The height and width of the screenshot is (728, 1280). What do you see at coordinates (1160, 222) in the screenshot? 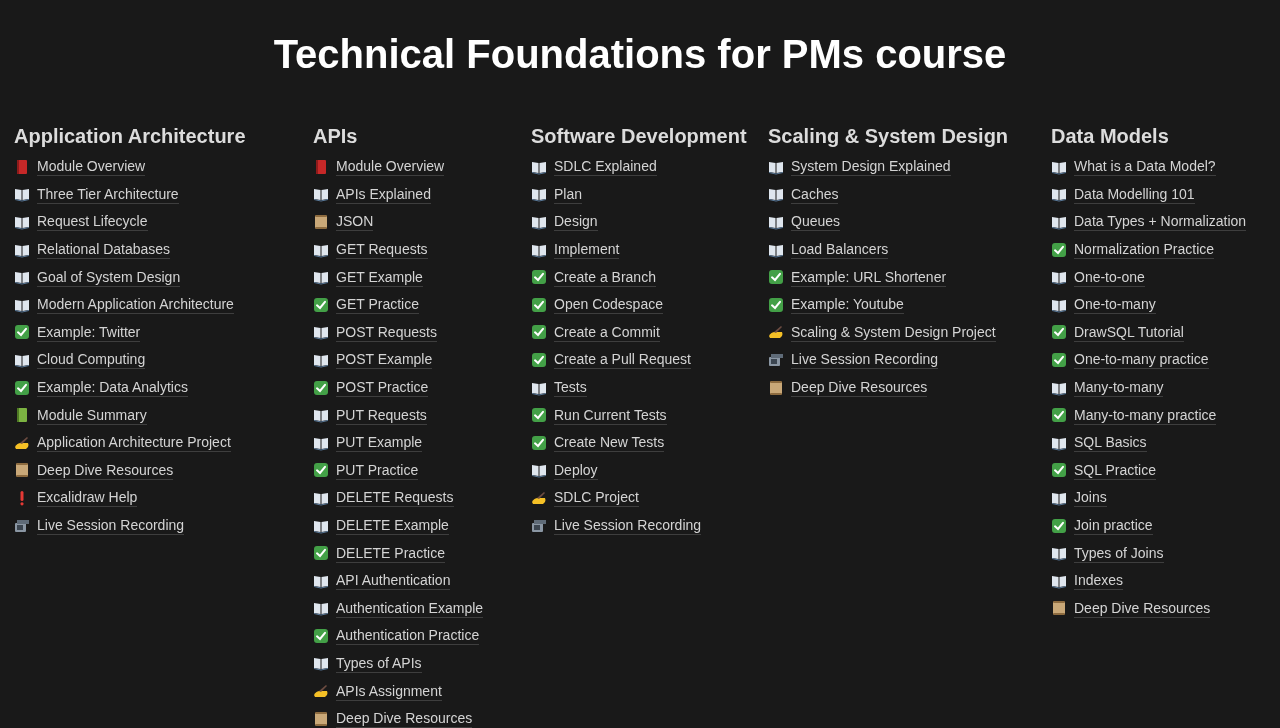
I see `page-link: Data Types + Normalization` at bounding box center [1160, 222].